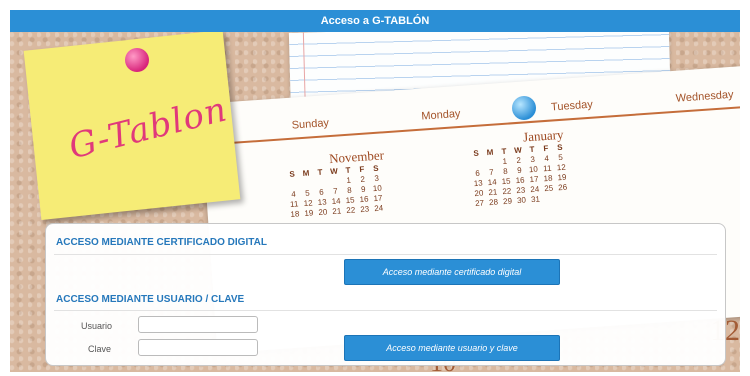 The image size is (750, 376). What do you see at coordinates (100, 349) in the screenshot?
I see `password-label: Clave` at bounding box center [100, 349].